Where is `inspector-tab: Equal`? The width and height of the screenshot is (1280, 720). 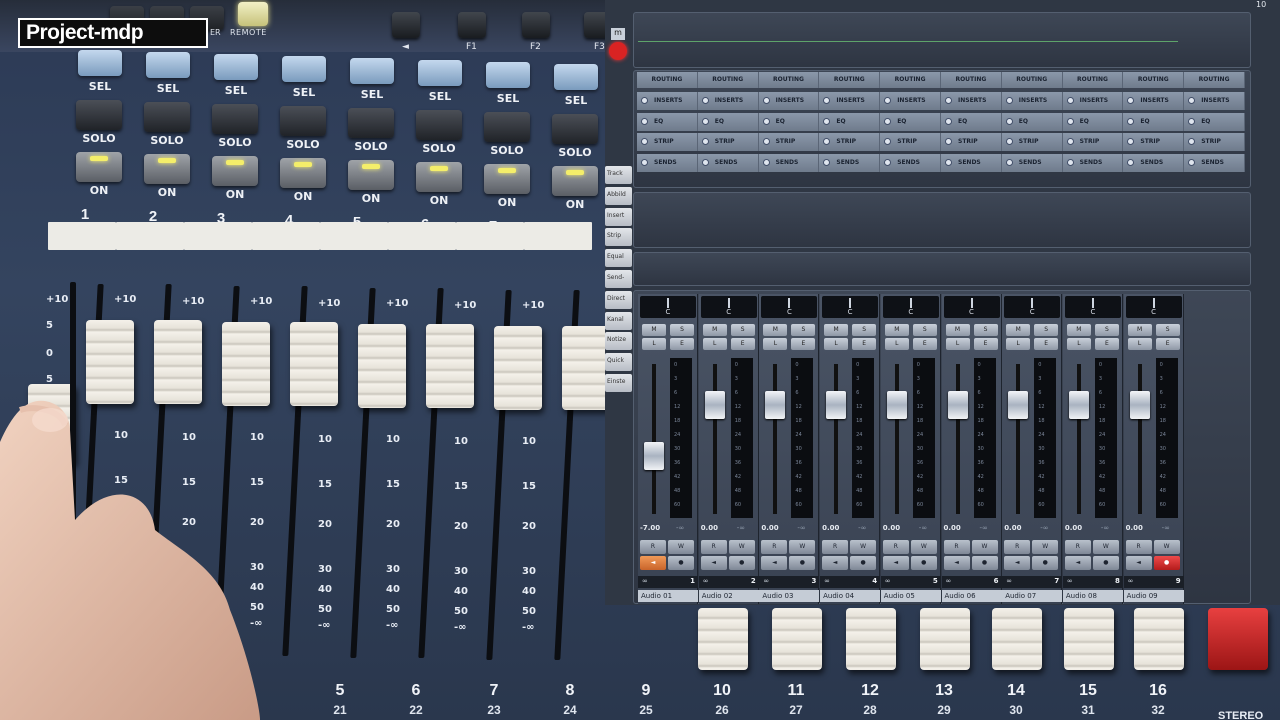
inspector-tab: Equal is located at coordinates (618, 258).